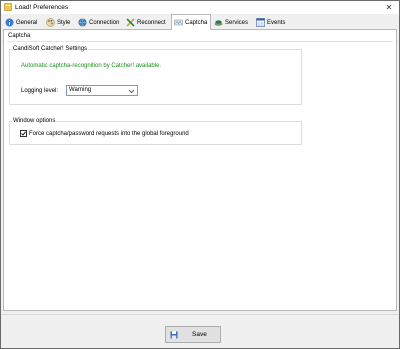  Describe the element at coordinates (196, 22) in the screenshot. I see `tab-label: Captcha` at that location.